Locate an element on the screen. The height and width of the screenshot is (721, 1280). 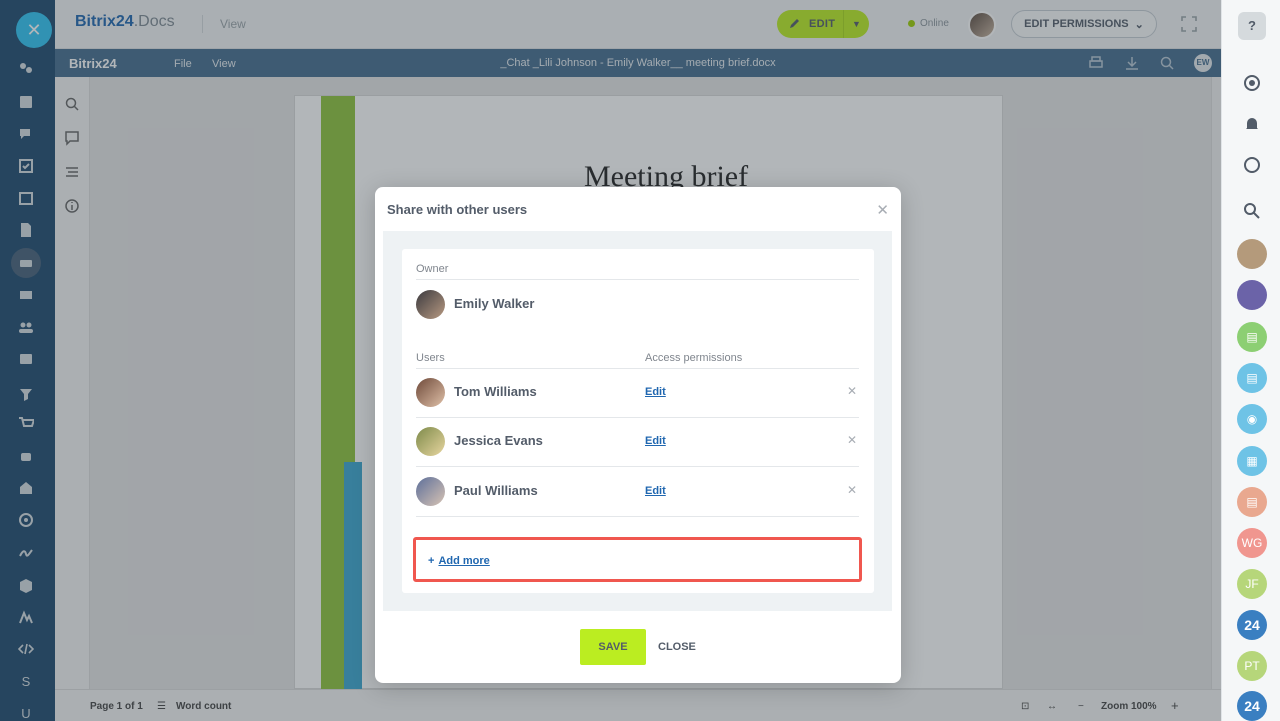
owner-name: Emily Walker is located at coordinates (494, 303).